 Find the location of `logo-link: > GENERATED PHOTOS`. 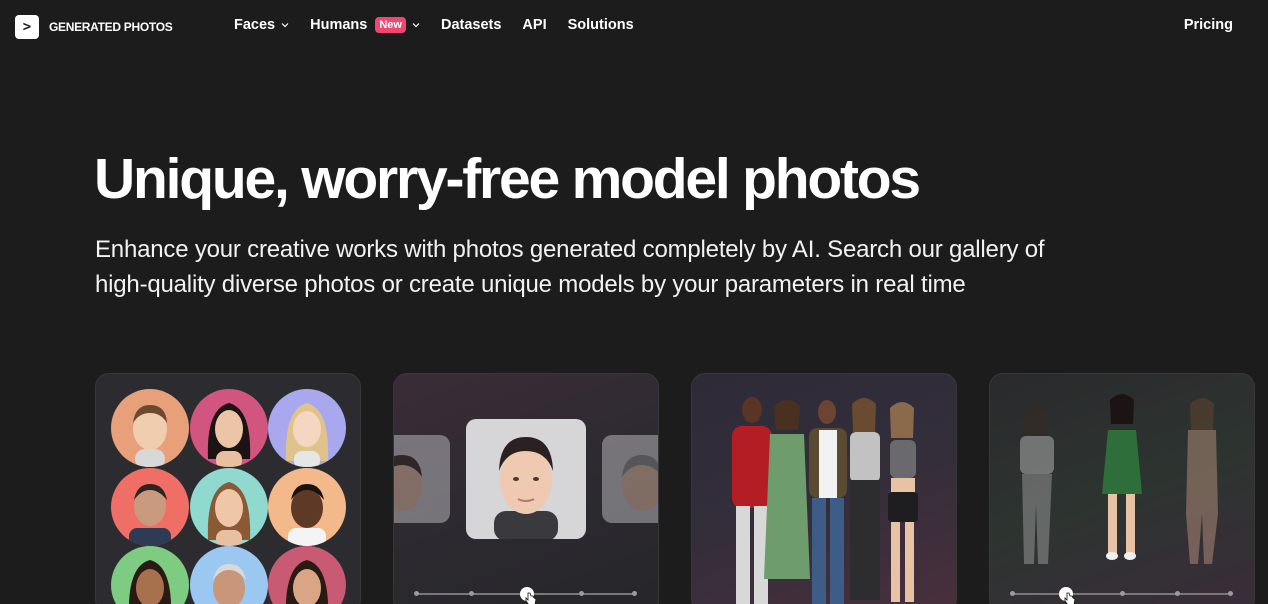

logo-link: > GENERATED PHOTOS is located at coordinates (94, 27).